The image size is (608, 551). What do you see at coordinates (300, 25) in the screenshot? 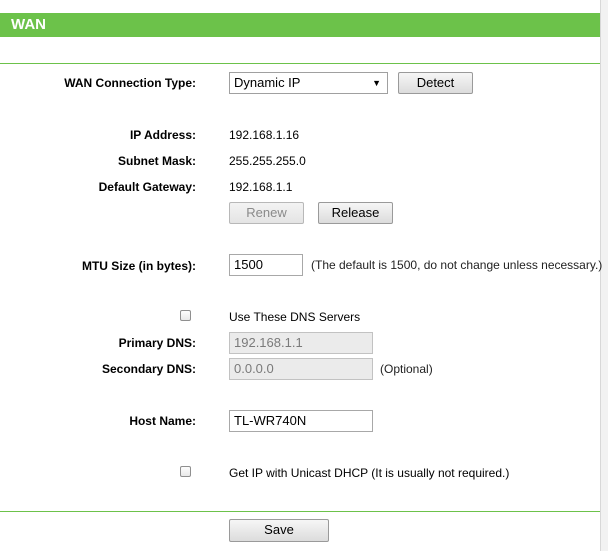
I see `header-bar: WAN` at bounding box center [300, 25].